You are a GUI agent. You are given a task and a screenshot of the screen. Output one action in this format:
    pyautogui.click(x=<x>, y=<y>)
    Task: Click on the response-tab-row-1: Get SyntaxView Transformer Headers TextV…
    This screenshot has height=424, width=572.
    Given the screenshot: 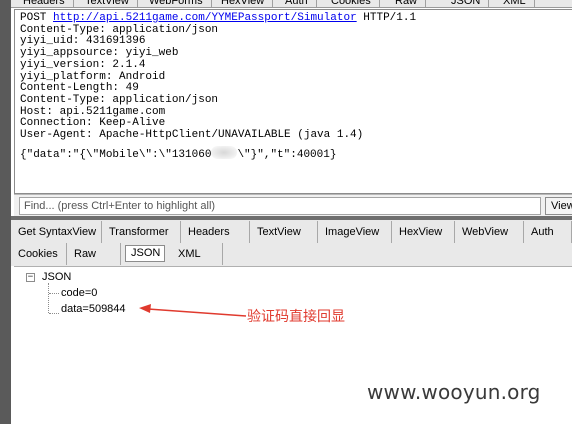 What is the action you would take?
    pyautogui.click(x=291, y=232)
    